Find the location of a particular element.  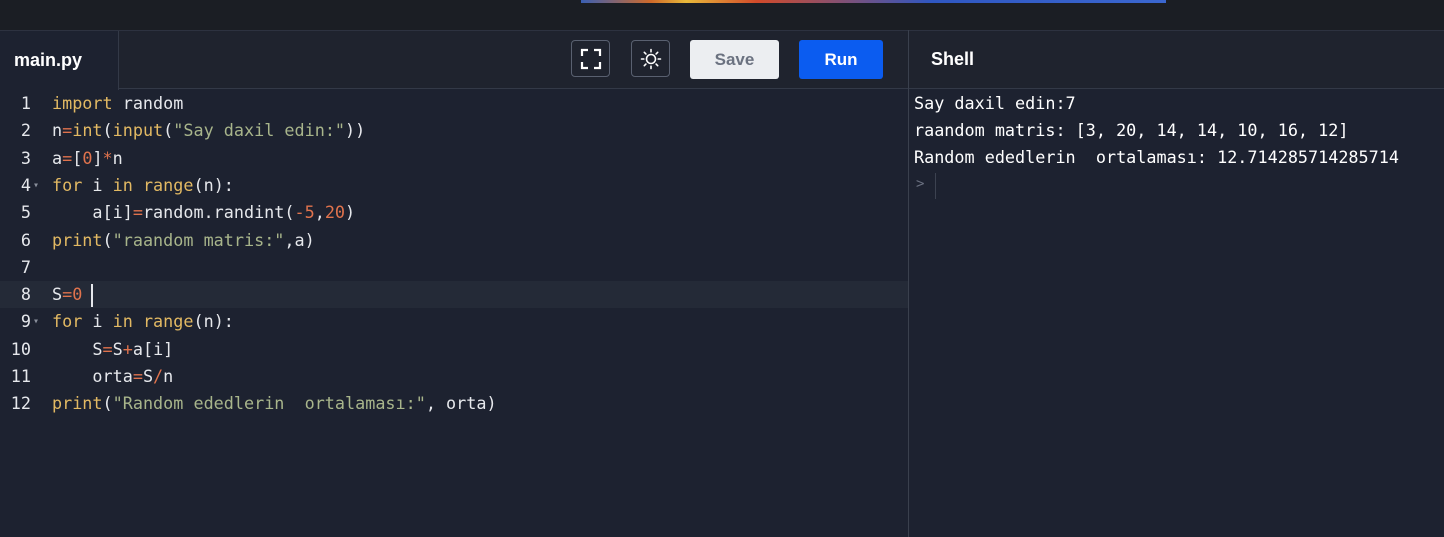

line-number: 12 is located at coordinates (20, 403).